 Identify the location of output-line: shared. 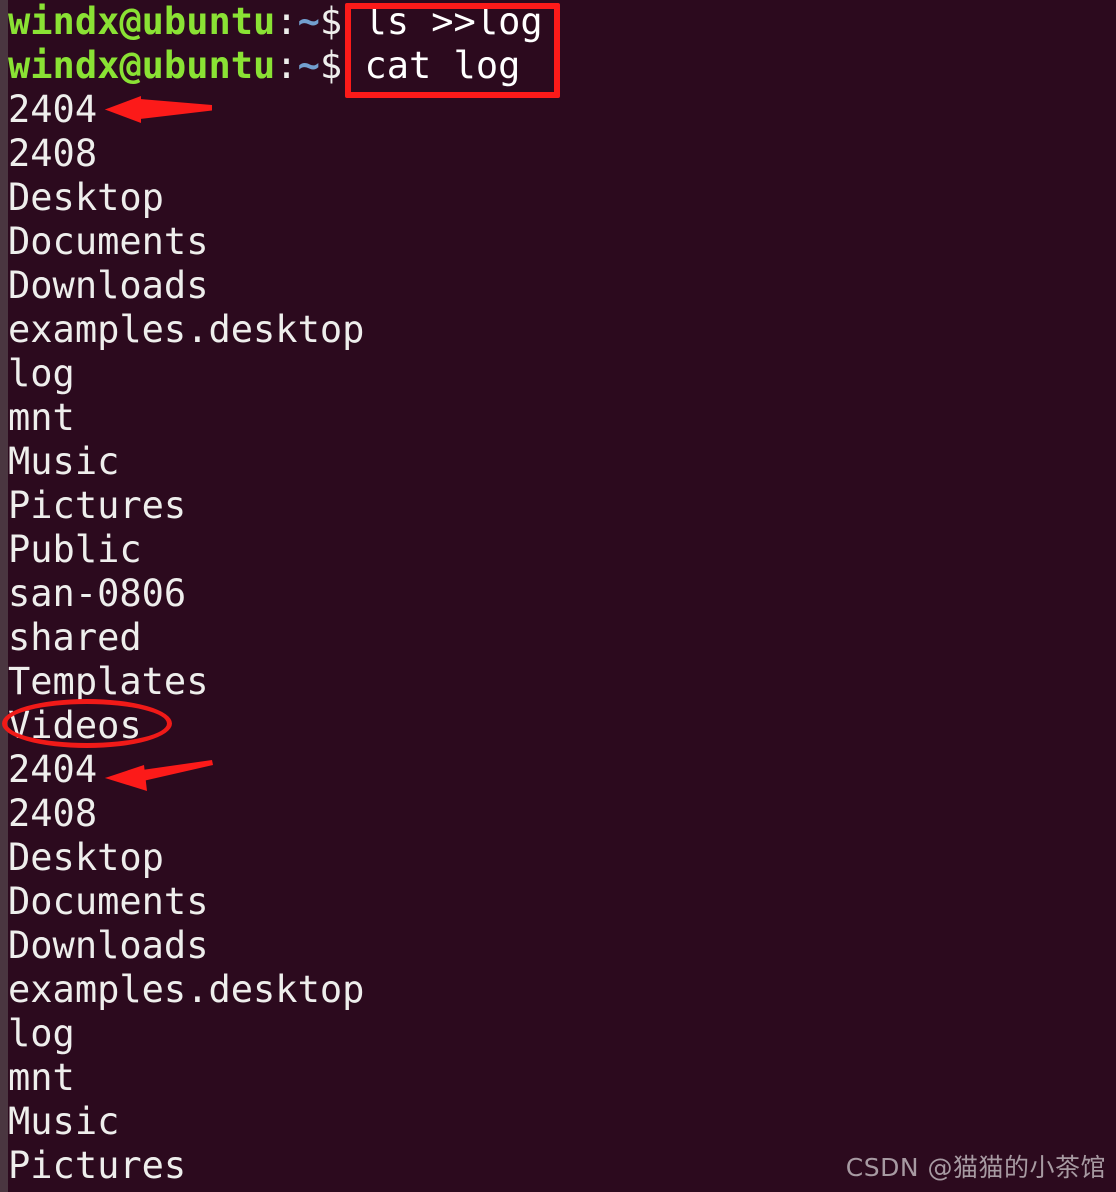
(75, 637).